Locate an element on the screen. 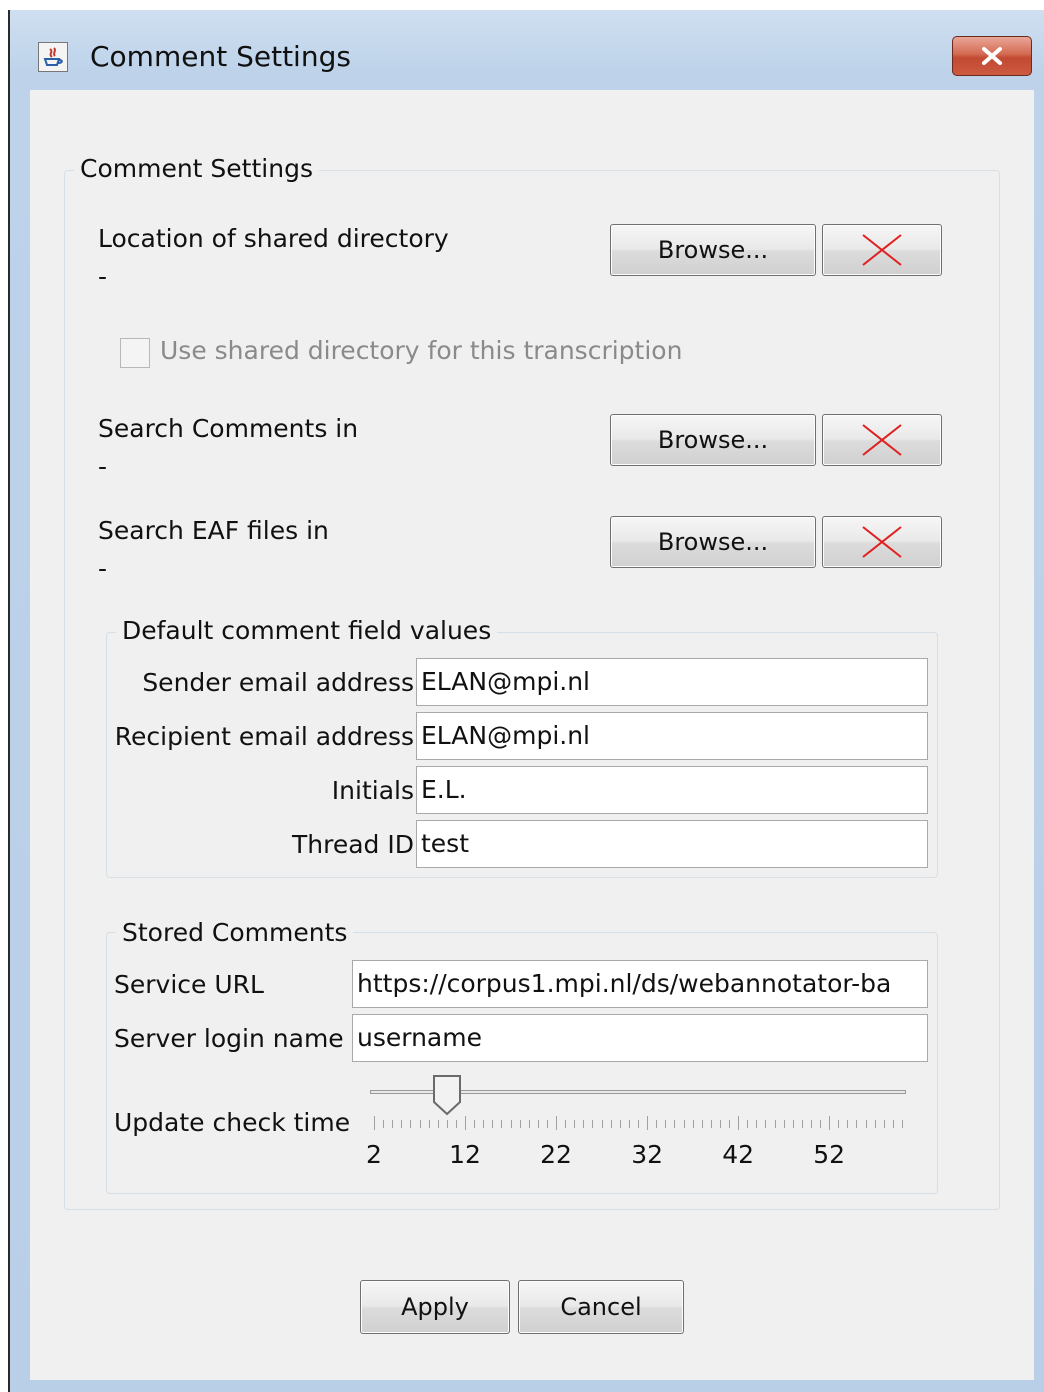 The height and width of the screenshot is (1392, 1044). thread-id-field: test is located at coordinates (672, 844).